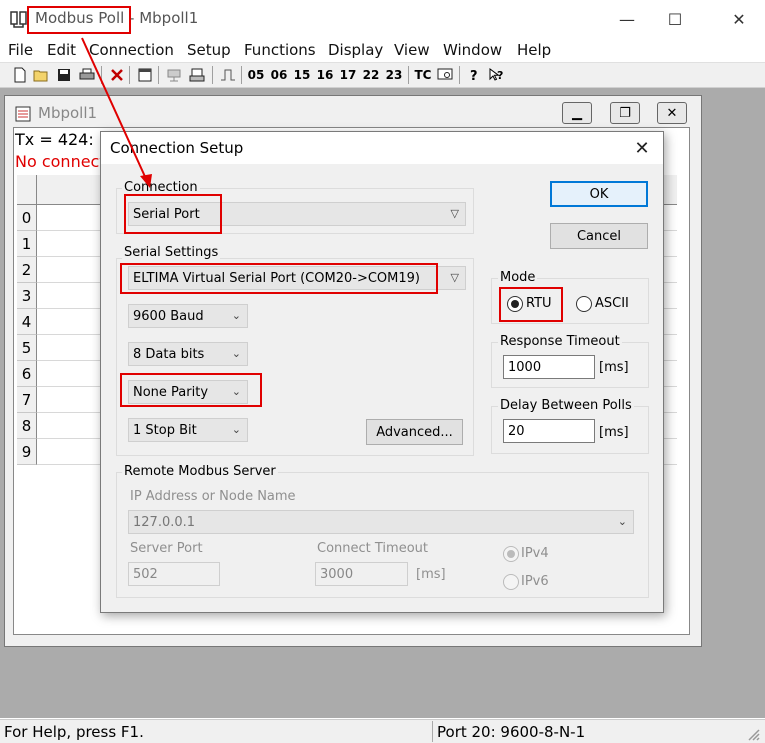 This screenshot has height=743, width=765. What do you see at coordinates (74, 732) in the screenshot?
I see `status-help-text: For Help, press F1.` at bounding box center [74, 732].